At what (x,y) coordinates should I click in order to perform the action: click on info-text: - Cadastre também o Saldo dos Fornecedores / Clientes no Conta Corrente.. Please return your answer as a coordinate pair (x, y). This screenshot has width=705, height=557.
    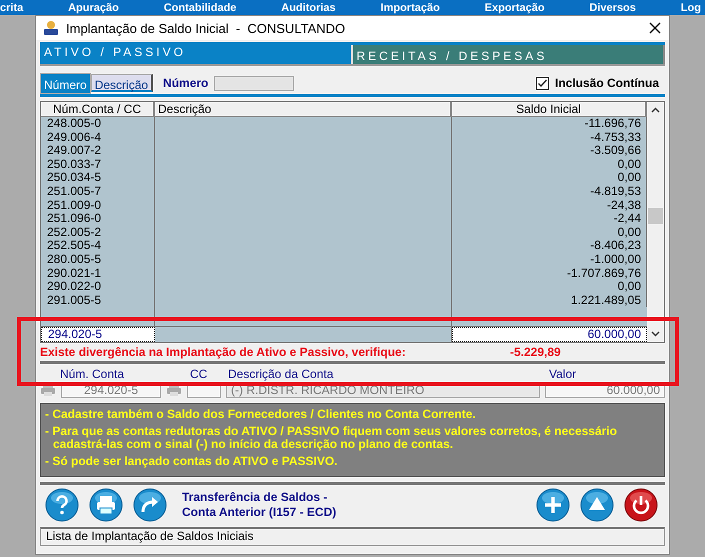
    Looking at the image, I should click on (261, 414).